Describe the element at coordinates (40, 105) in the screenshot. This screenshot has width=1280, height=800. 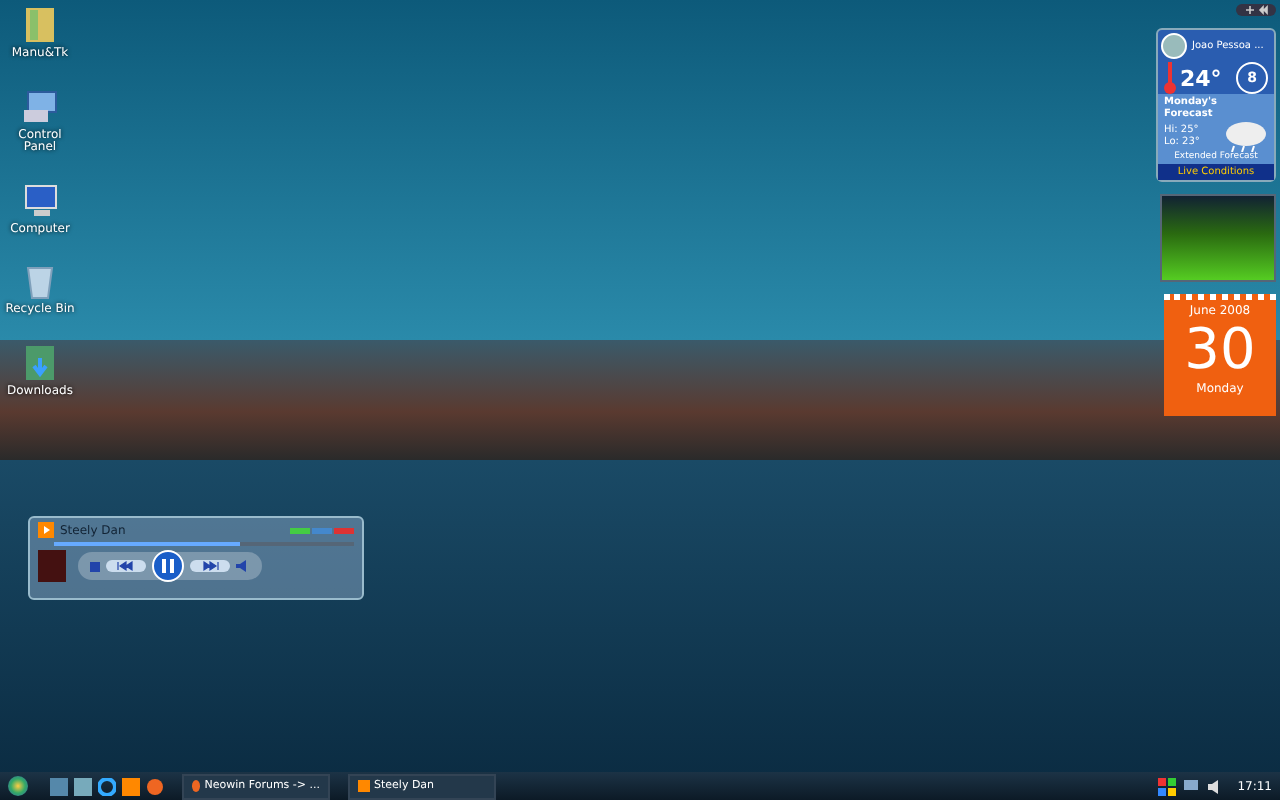
I see `control-panel-icon` at that location.